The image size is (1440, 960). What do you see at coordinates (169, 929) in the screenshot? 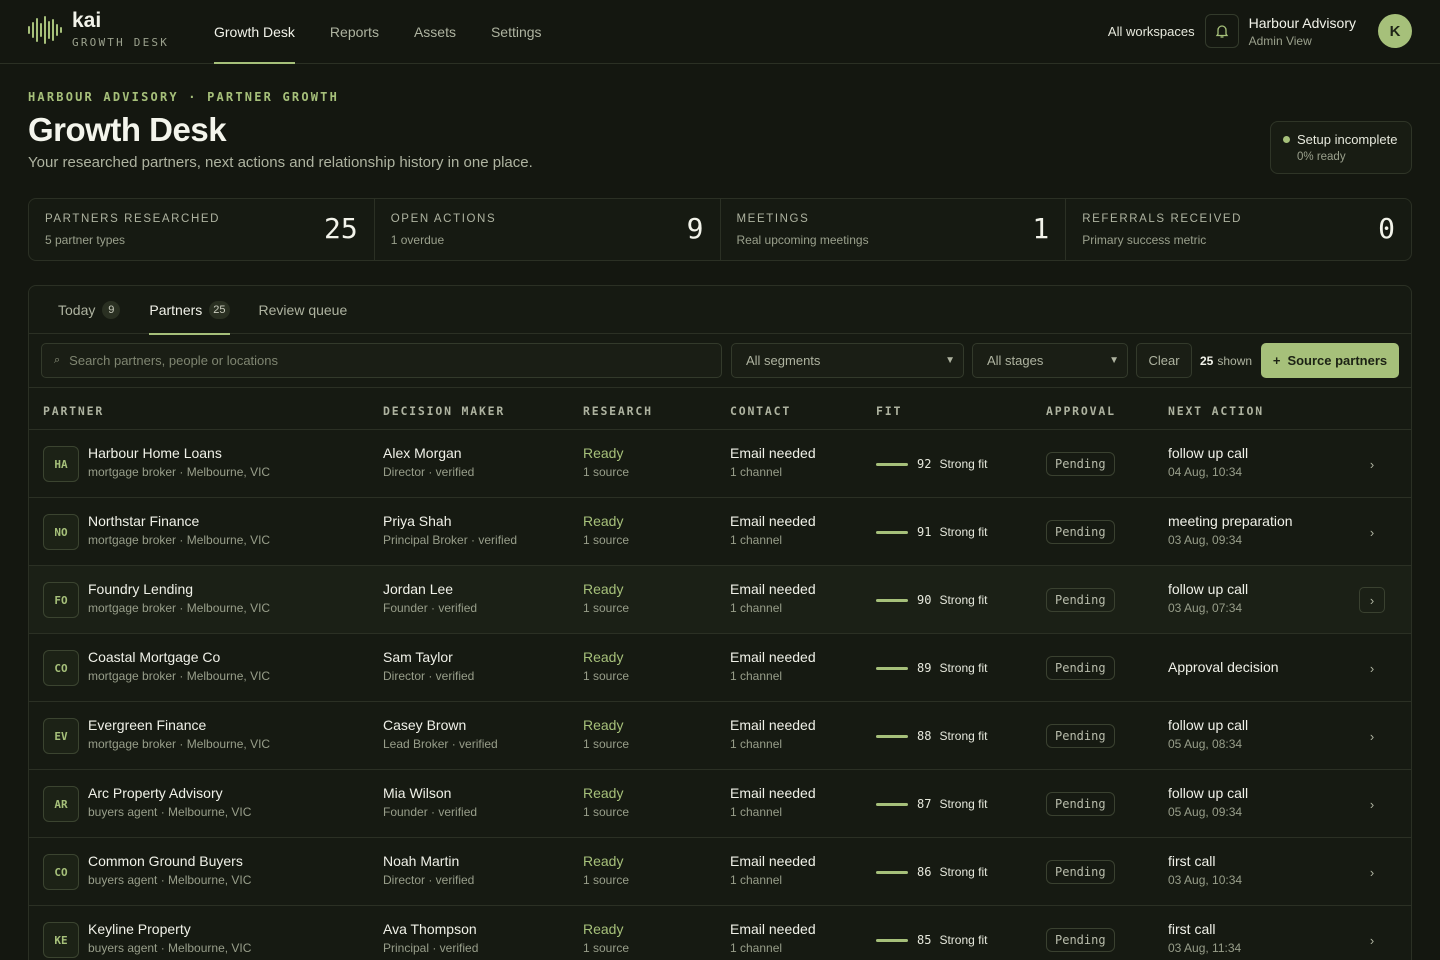
I see `partner-name: Keyline Property` at bounding box center [169, 929].